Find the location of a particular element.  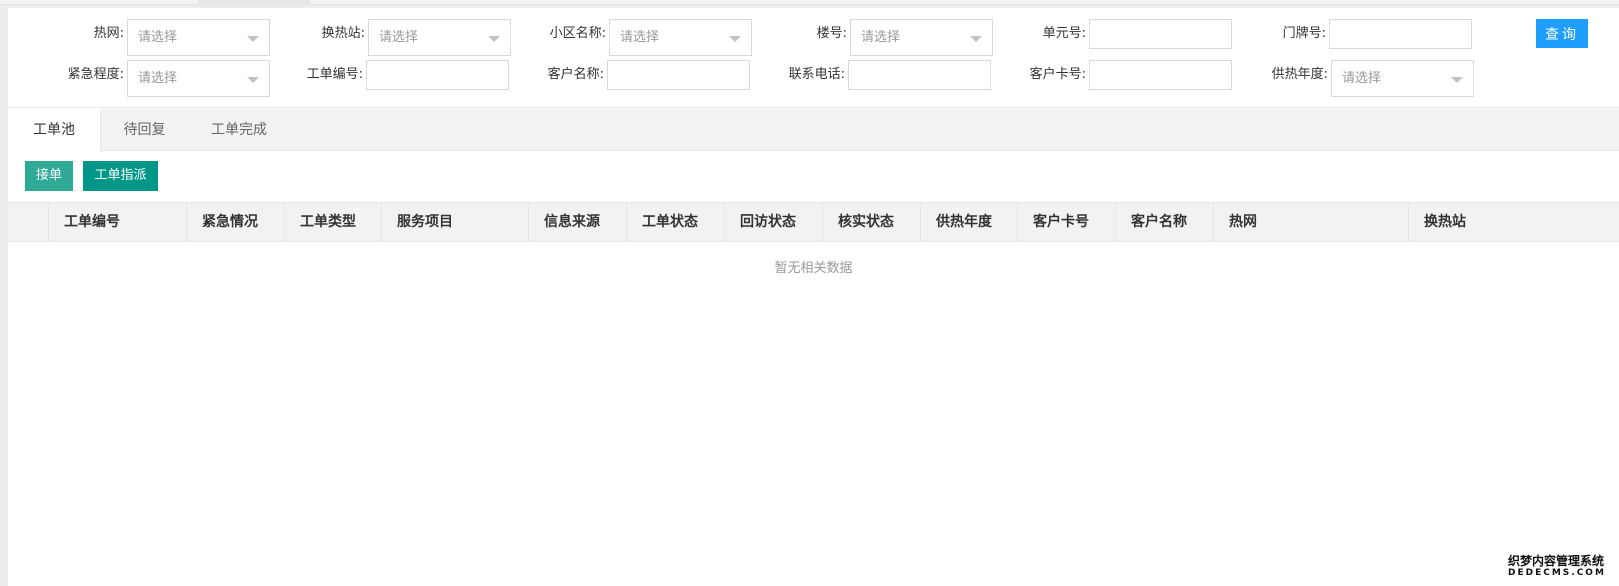

top-strip is located at coordinates (809, 2).